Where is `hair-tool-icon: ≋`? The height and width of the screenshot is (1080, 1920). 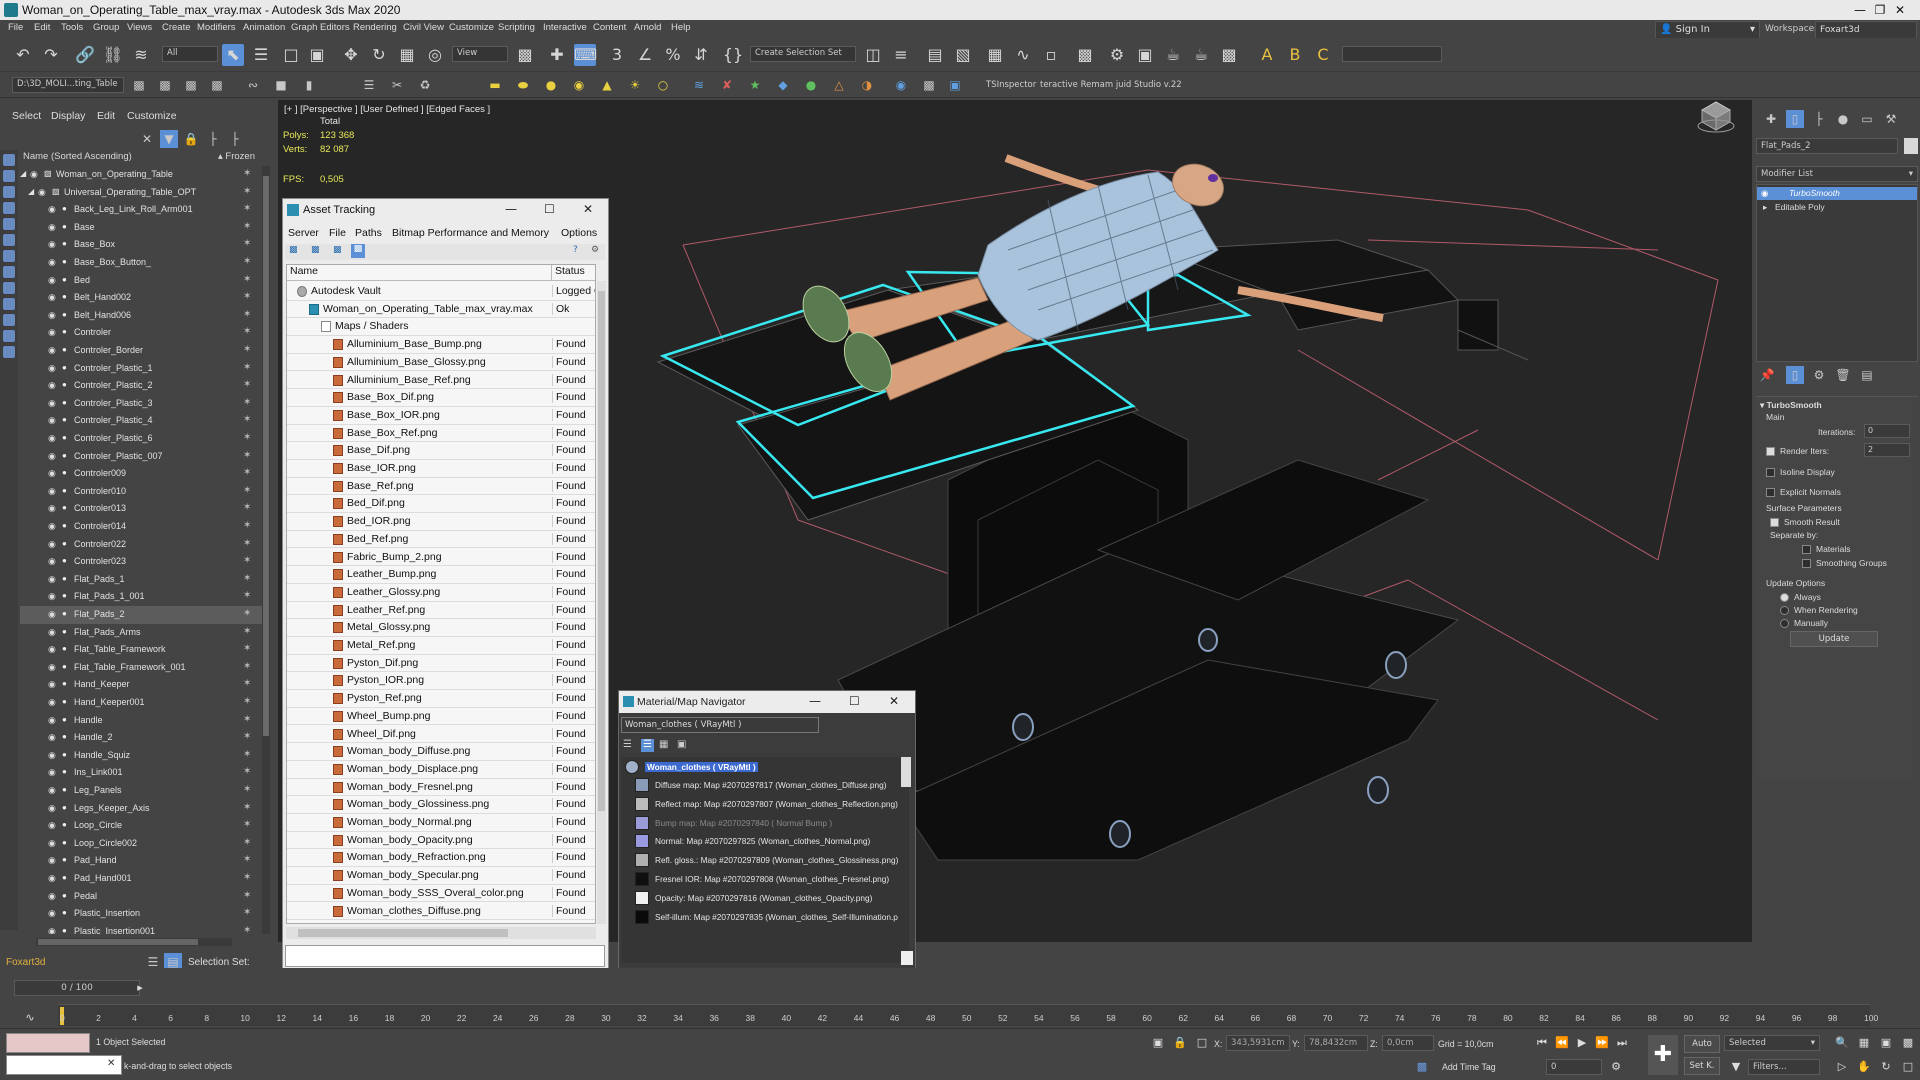 hair-tool-icon: ≋ is located at coordinates (699, 85).